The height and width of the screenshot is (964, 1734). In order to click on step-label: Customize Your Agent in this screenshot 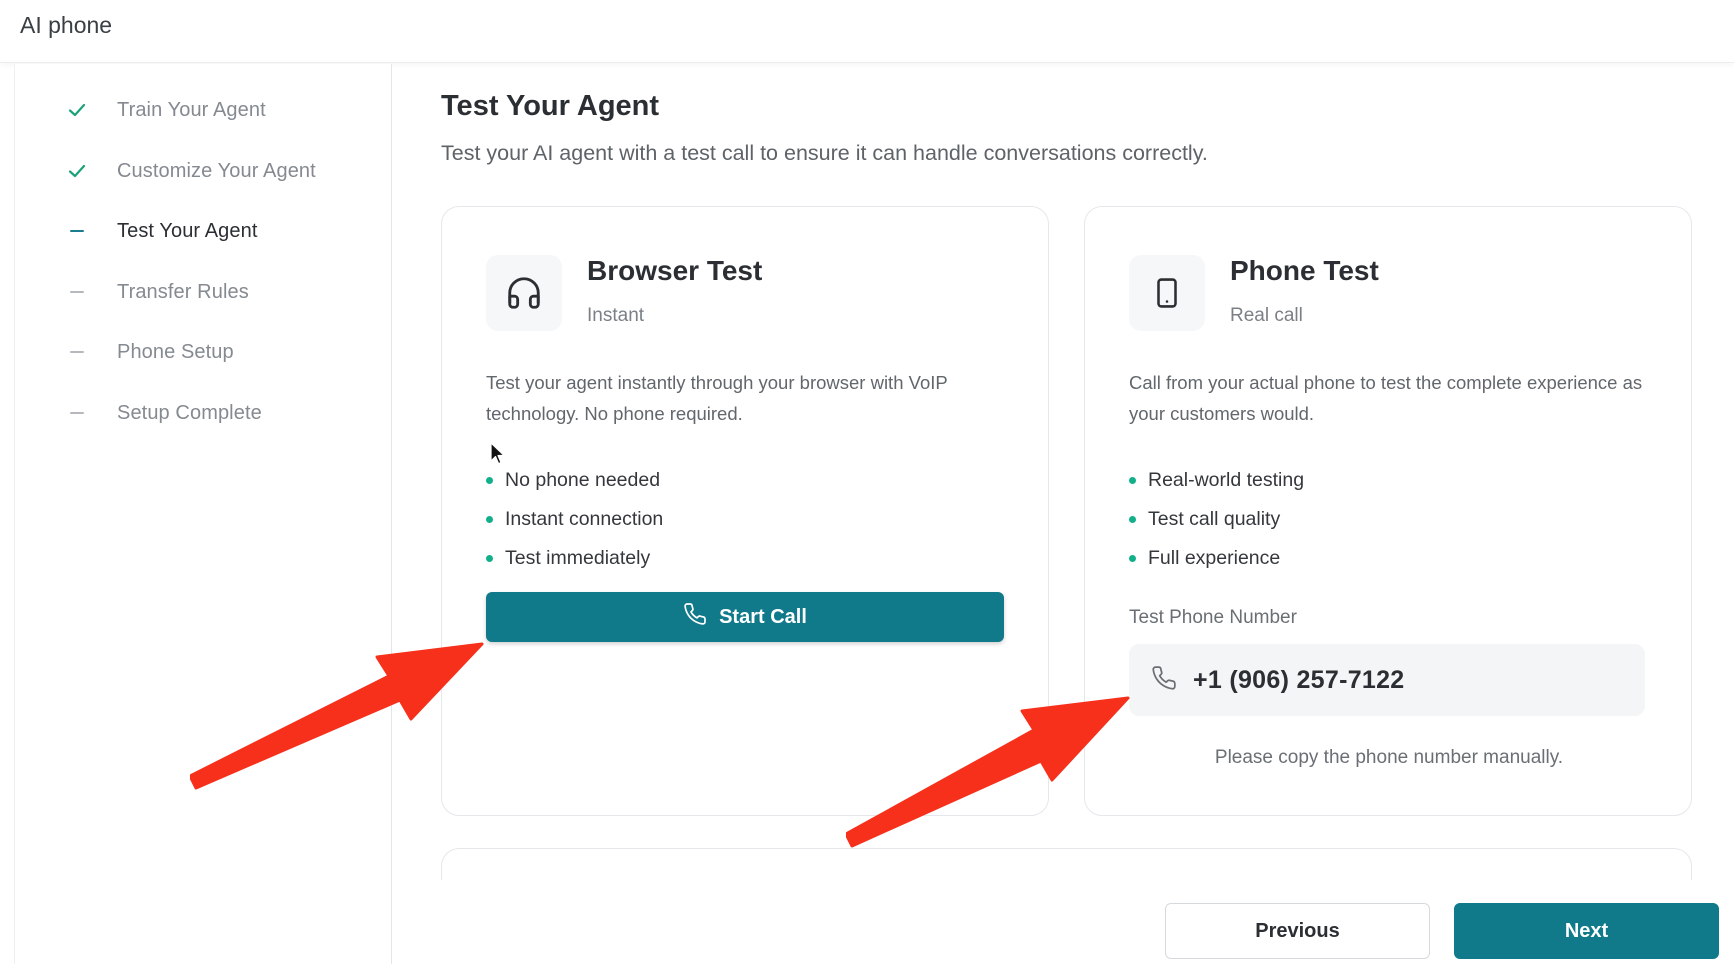, I will do `click(216, 170)`.